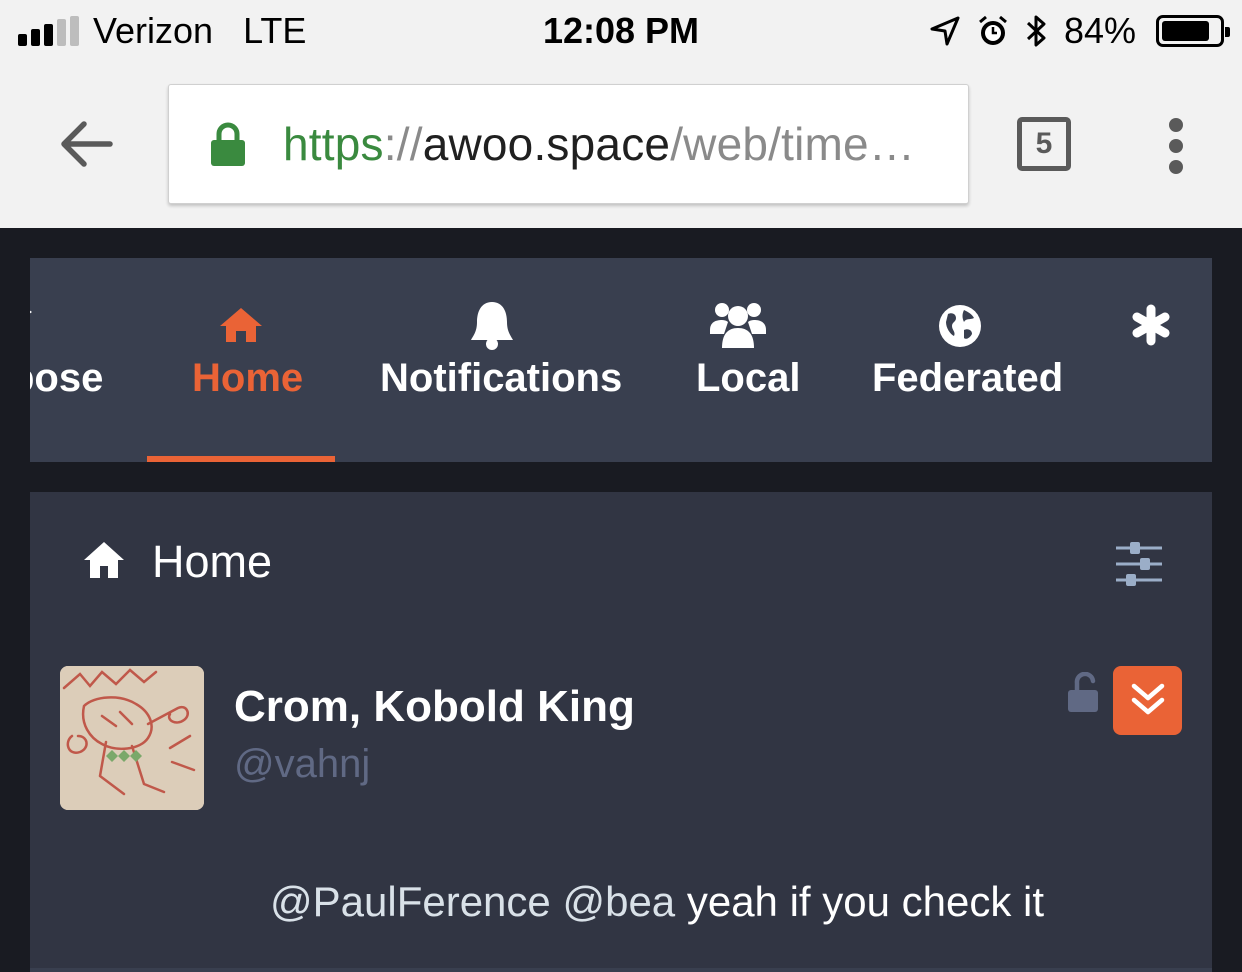 Image resolution: width=1242 pixels, height=972 pixels. I want to click on tab-local: Local, so click(750, 360).